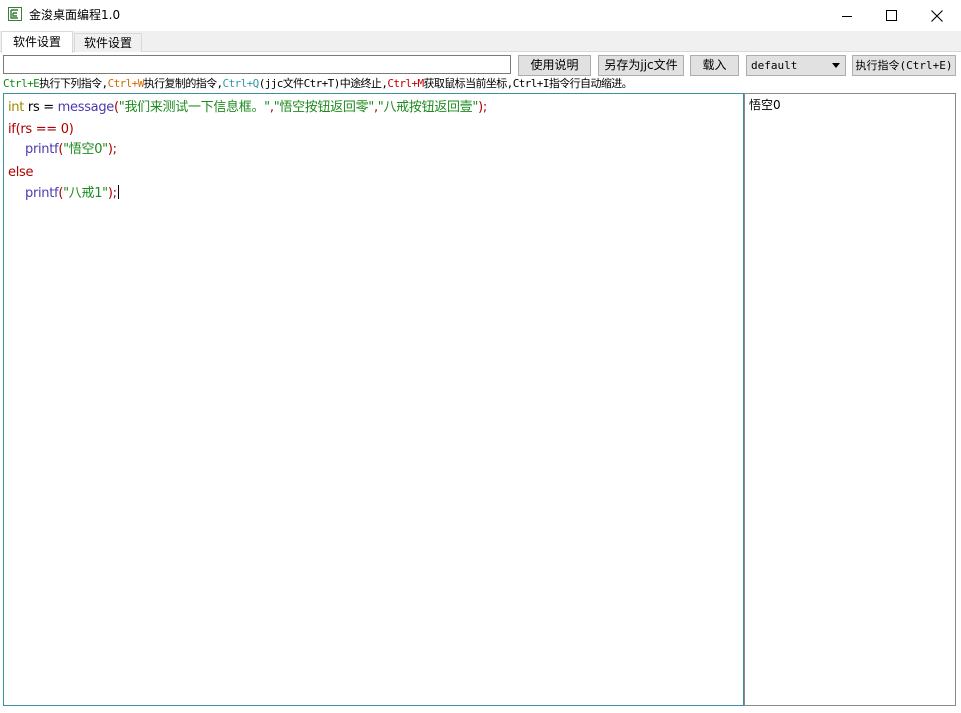 The width and height of the screenshot is (961, 713). Describe the element at coordinates (774, 65) in the screenshot. I see `profile-selected-value: default` at that location.